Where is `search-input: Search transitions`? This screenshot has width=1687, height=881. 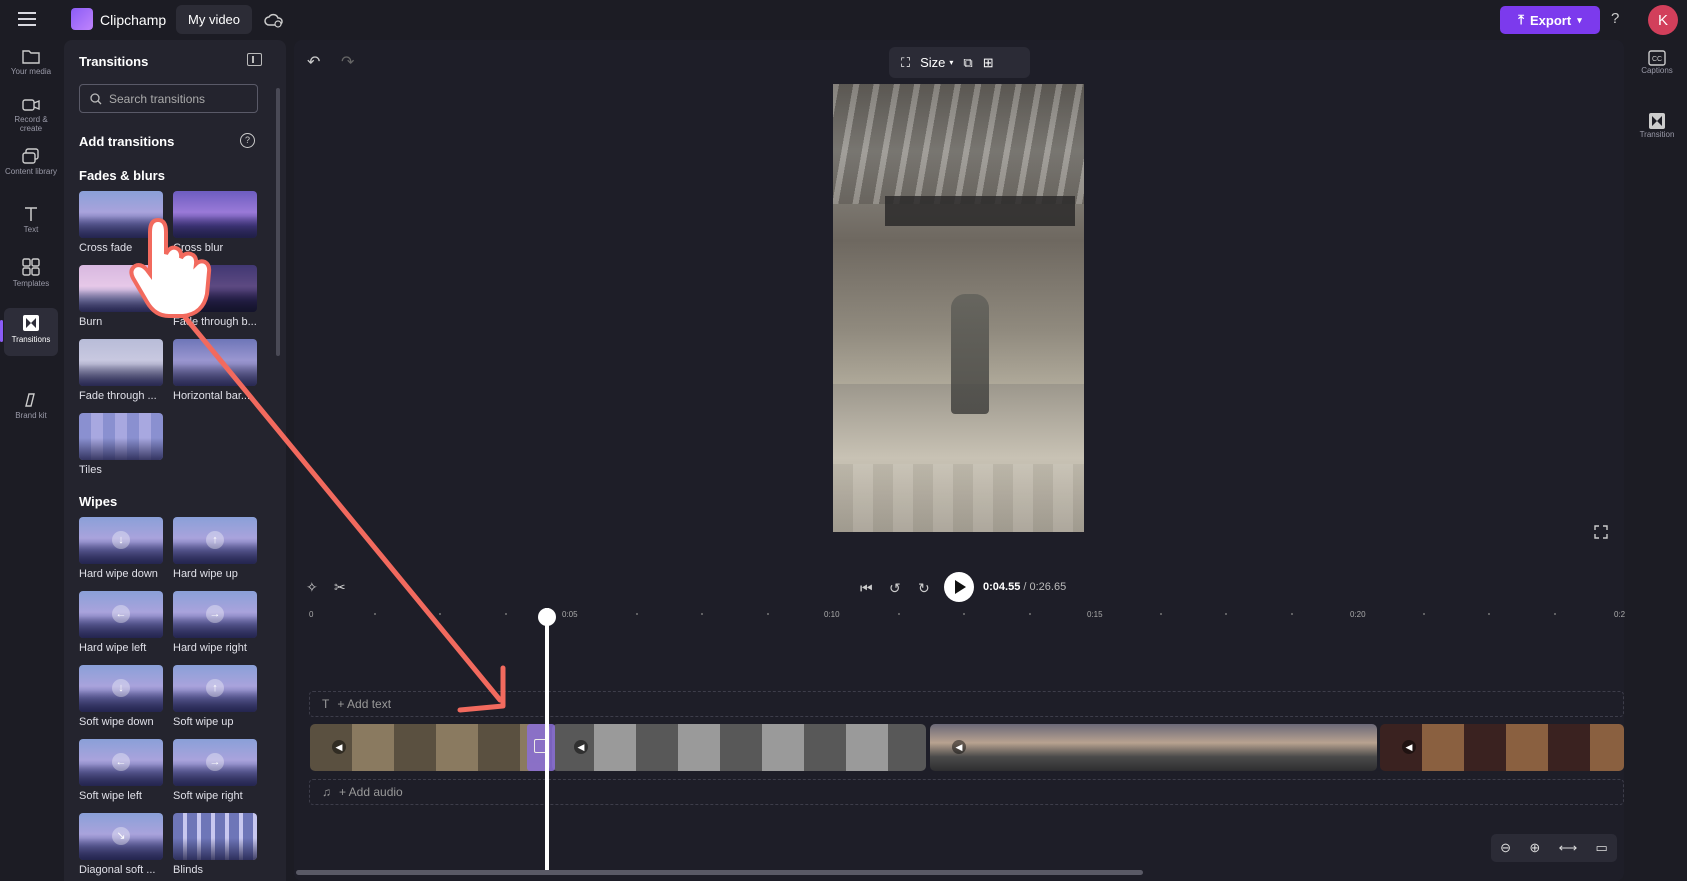
search-input: Search transitions is located at coordinates (168, 98).